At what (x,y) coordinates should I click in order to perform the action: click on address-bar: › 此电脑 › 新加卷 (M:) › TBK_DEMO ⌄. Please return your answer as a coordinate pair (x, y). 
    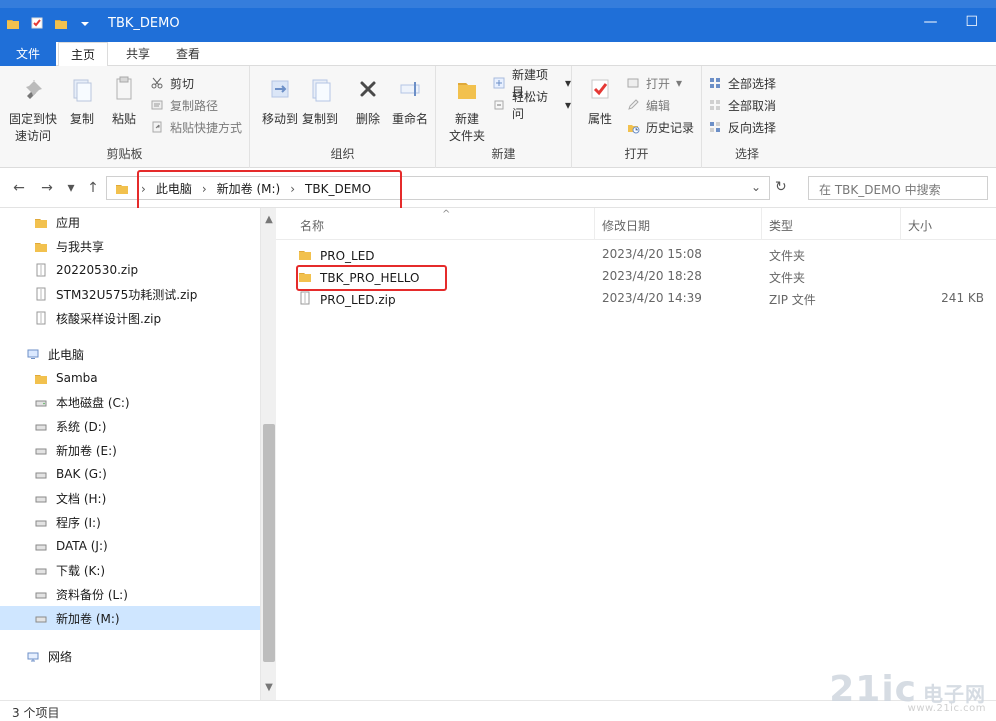
    Looking at the image, I should click on (438, 188).